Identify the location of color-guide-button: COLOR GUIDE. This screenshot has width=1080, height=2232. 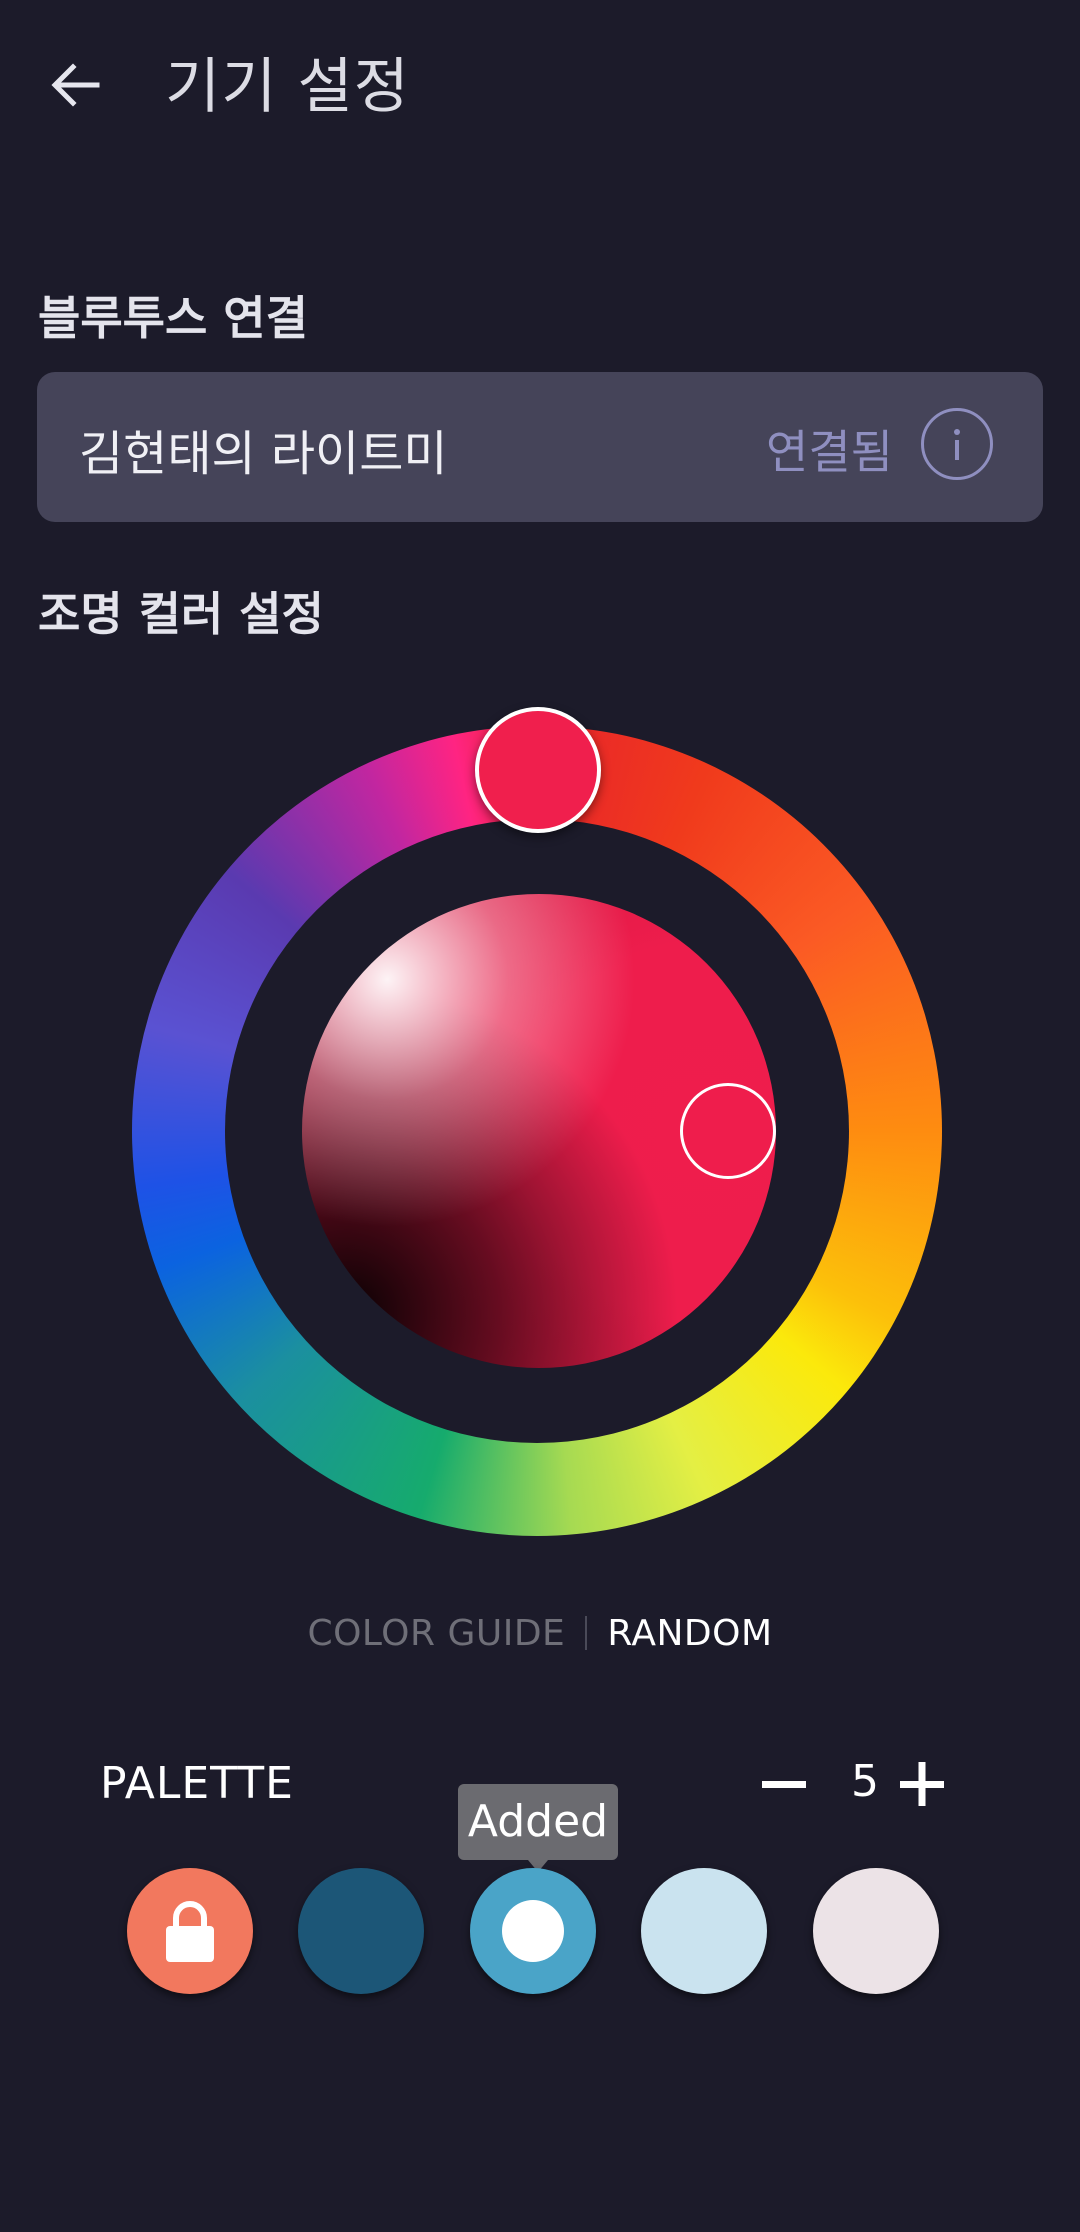
(436, 1633).